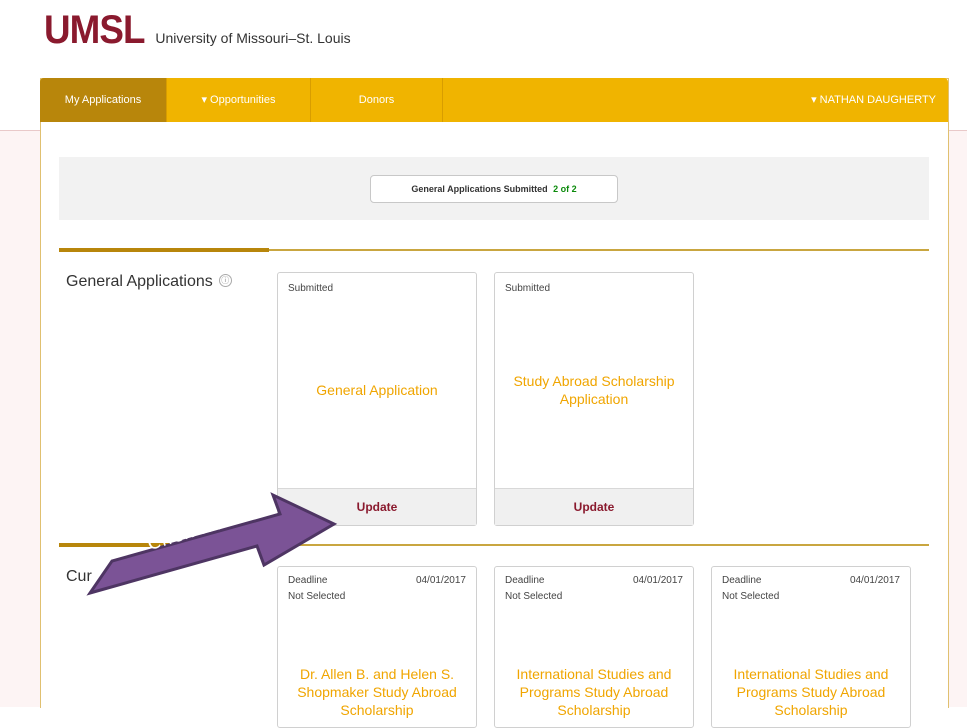 The image size is (967, 728). I want to click on nav-opportunities: ▾ Opportunities, so click(239, 100).